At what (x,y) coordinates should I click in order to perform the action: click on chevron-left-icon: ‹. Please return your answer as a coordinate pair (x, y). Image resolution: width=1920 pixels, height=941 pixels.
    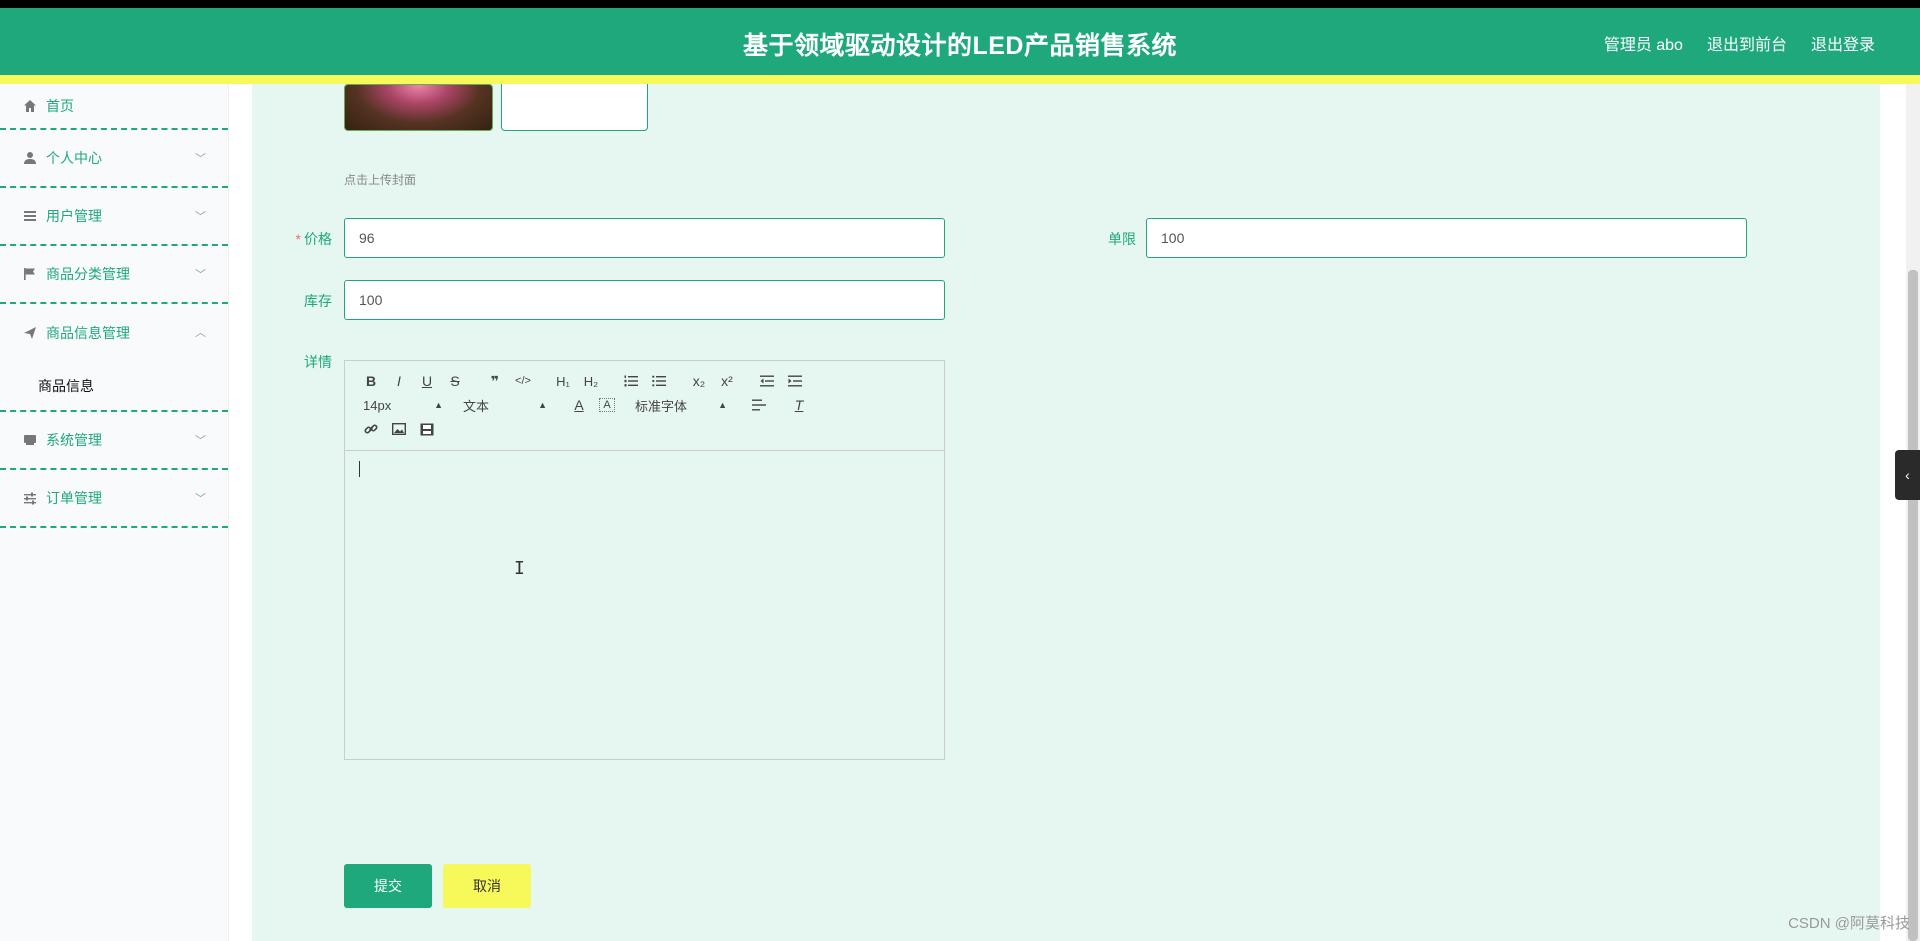
    Looking at the image, I should click on (1907, 475).